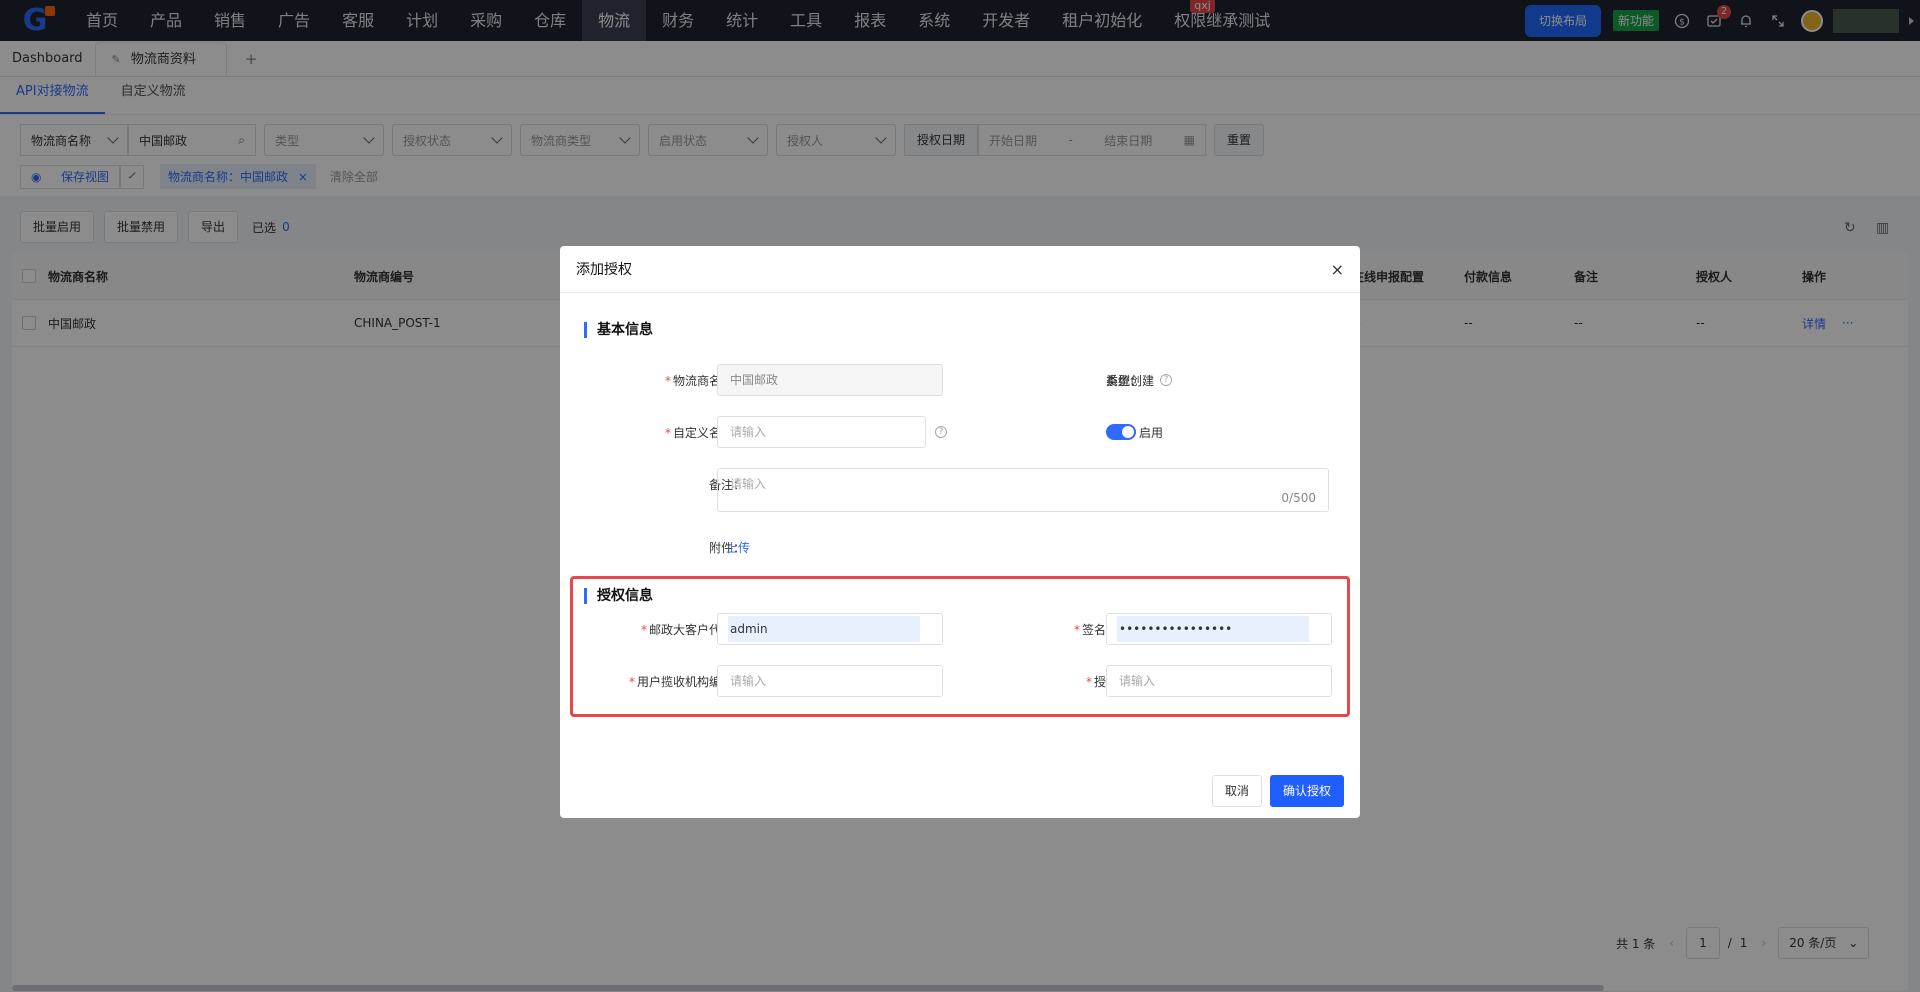 This screenshot has height=992, width=1920. Describe the element at coordinates (830, 380) in the screenshot. I see `carrier-name-input: 中国邮政` at that location.